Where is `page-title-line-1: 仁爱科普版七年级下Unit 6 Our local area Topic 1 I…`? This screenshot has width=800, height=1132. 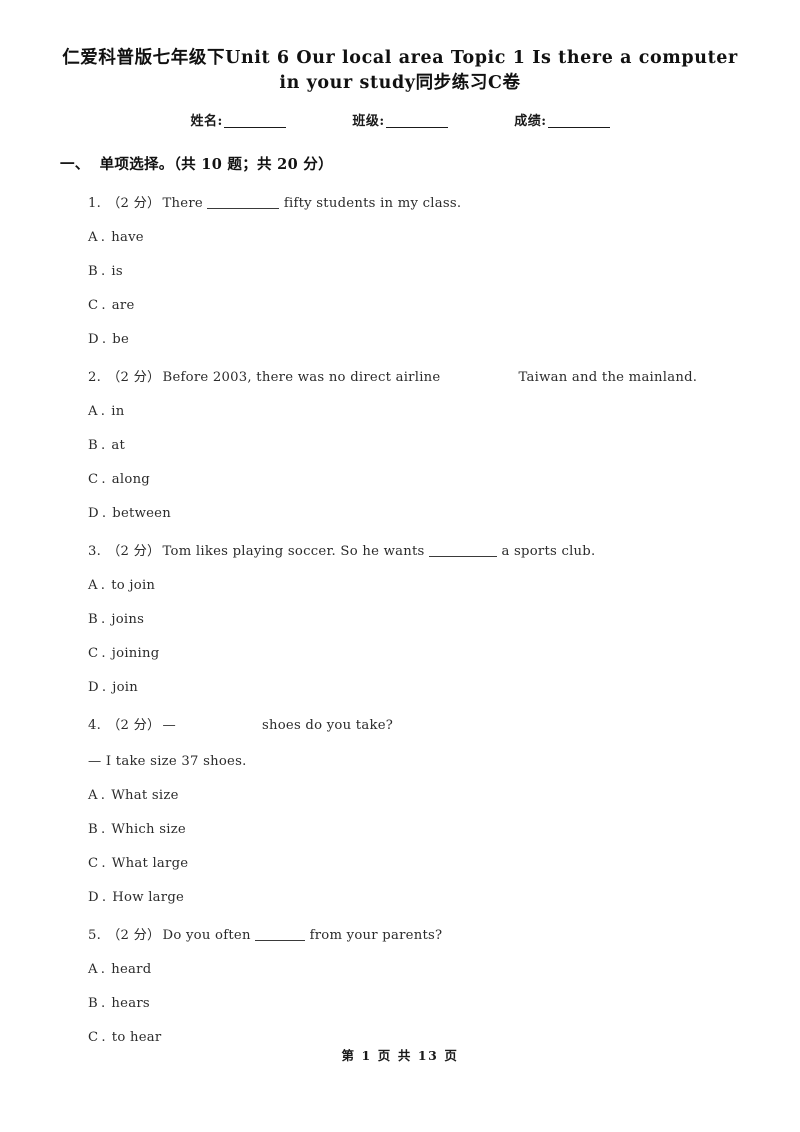 page-title-line-1: 仁爱科普版七年级下Unit 6 Our local area Topic 1 I… is located at coordinates (400, 58).